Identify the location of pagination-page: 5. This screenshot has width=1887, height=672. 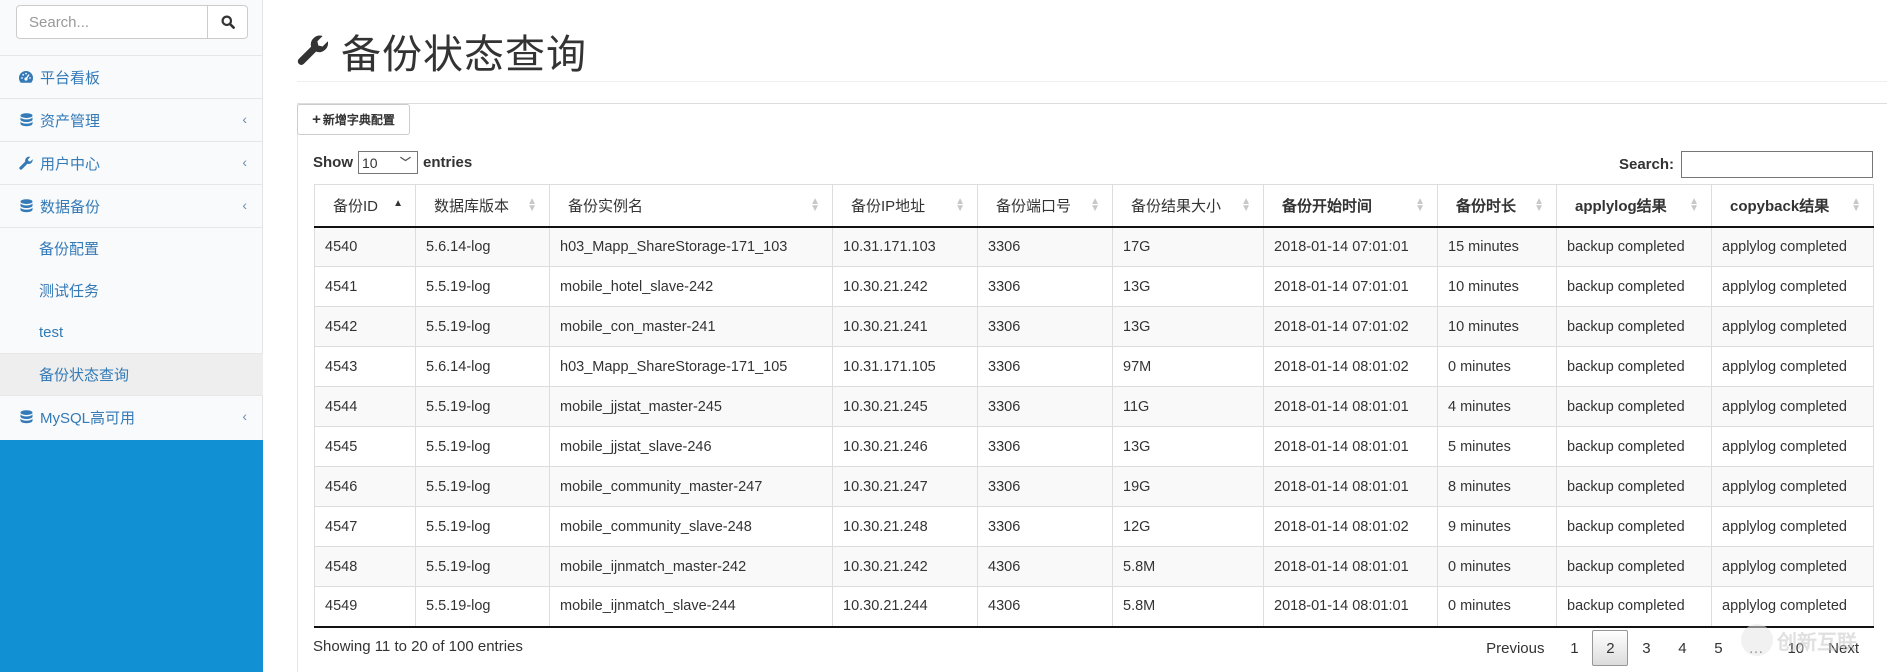
(1718, 648).